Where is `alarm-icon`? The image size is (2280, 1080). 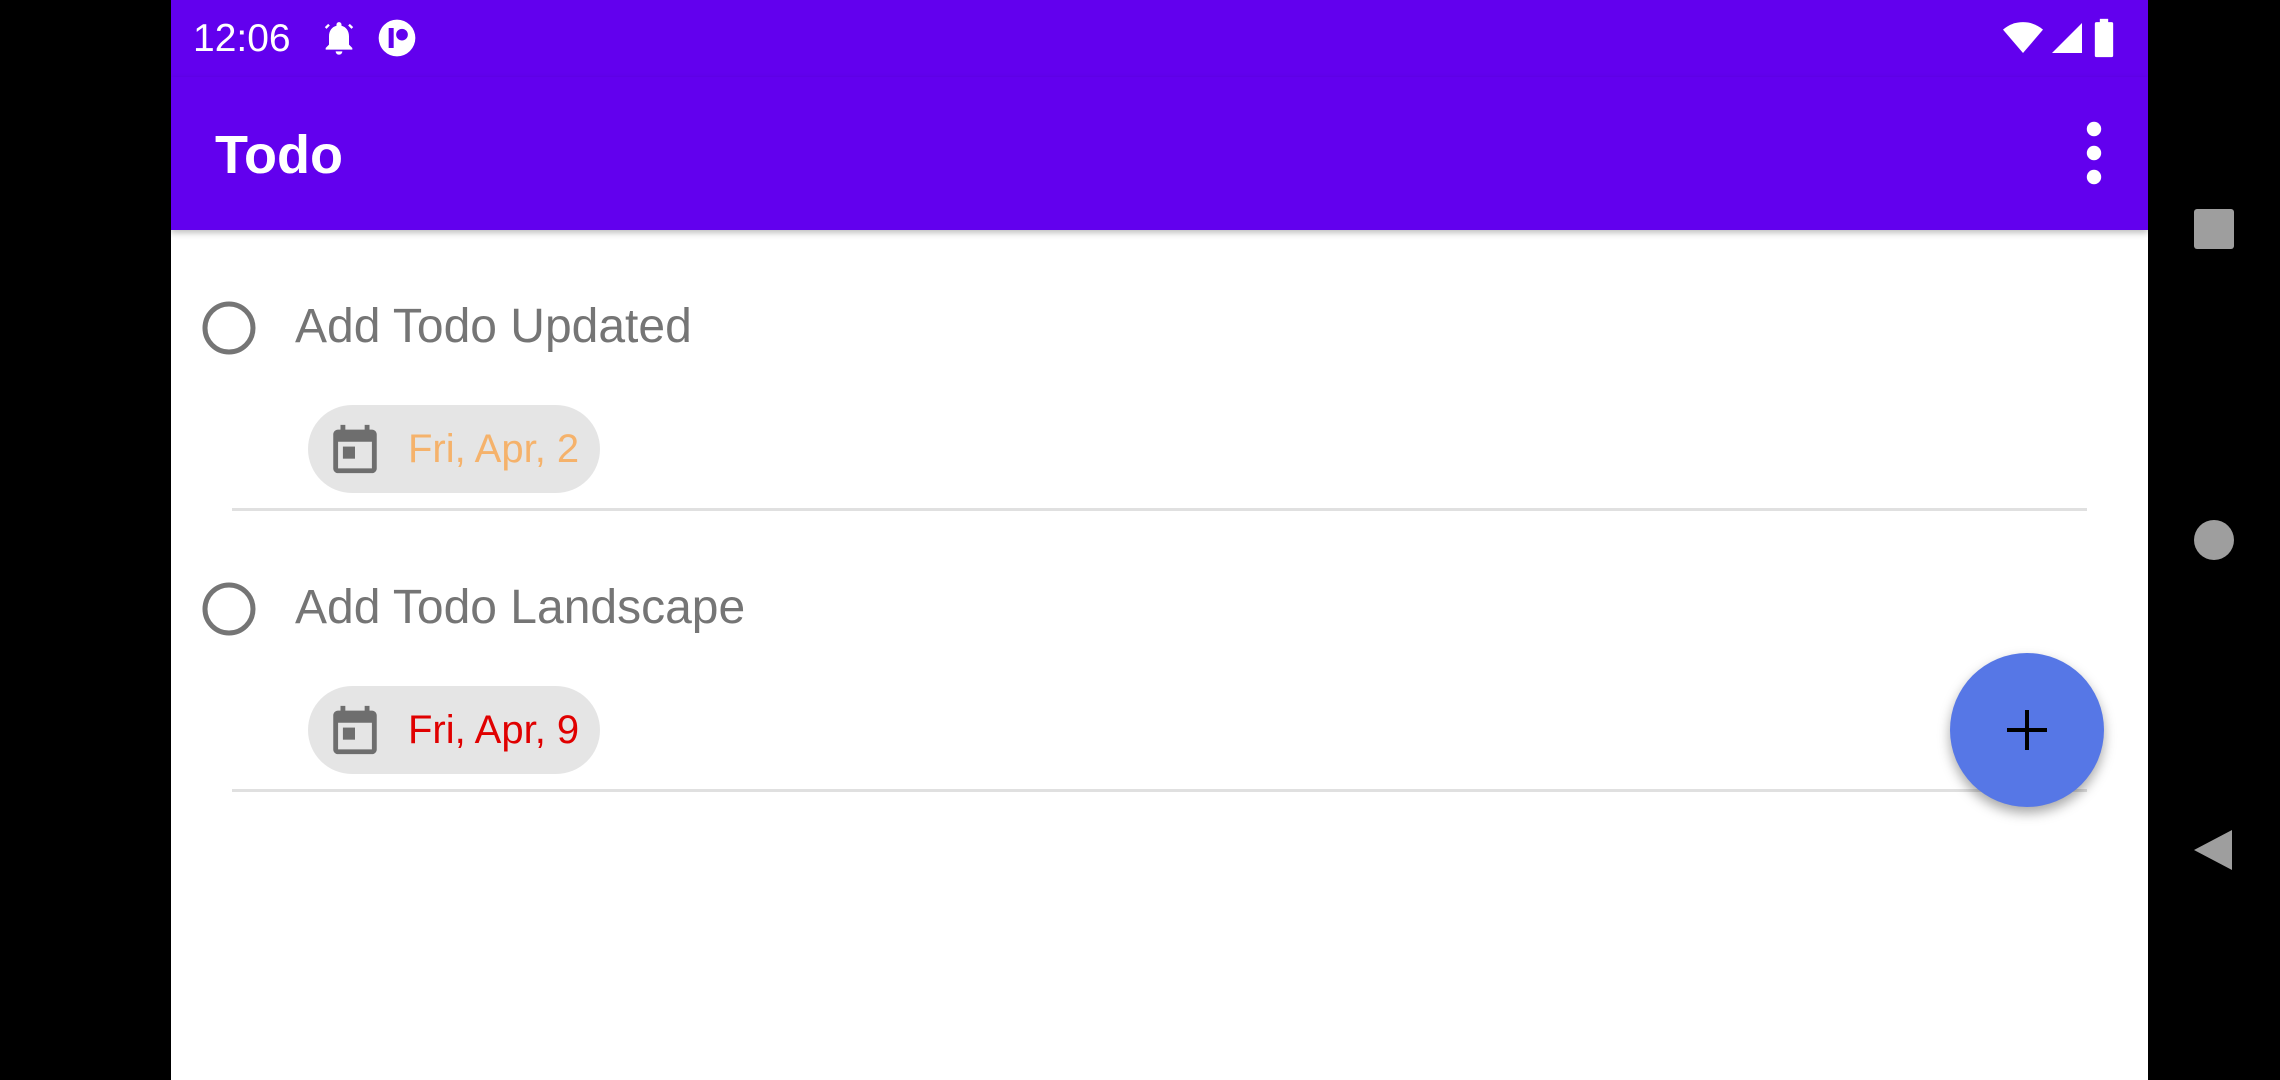
alarm-icon is located at coordinates (339, 38).